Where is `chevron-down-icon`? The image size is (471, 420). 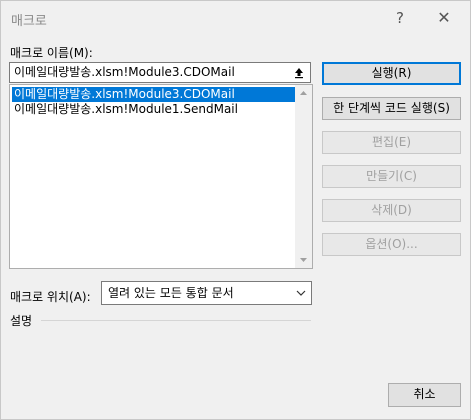 chevron-down-icon is located at coordinates (301, 293).